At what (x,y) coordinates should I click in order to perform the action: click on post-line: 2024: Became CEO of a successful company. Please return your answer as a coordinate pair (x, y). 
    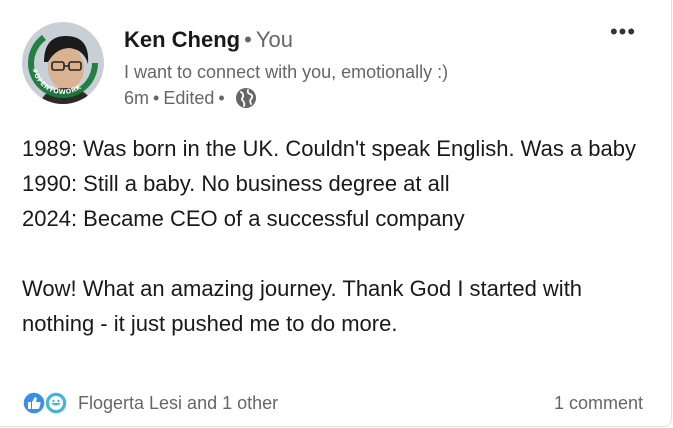
    Looking at the image, I should click on (243, 218).